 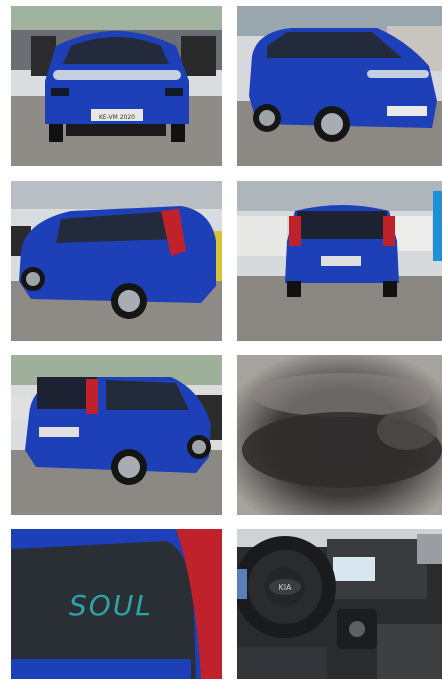 I want to click on steering-wheel-logo: KIA, so click(x=285, y=587).